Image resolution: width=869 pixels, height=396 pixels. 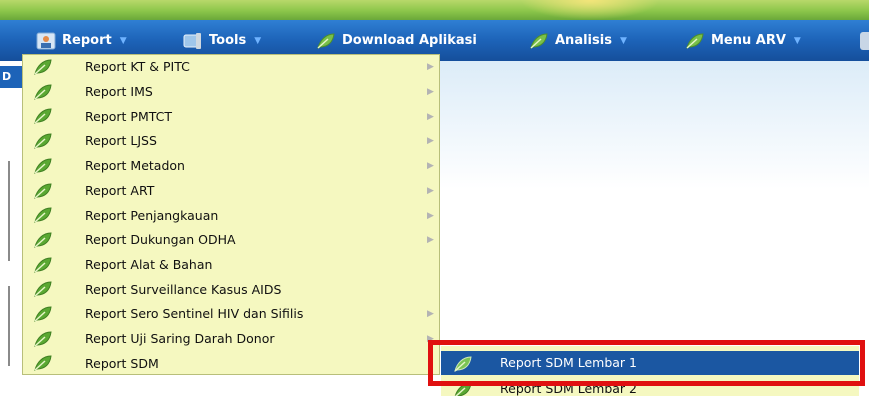 I want to click on menu-item-label: Report SDM, so click(x=122, y=363).